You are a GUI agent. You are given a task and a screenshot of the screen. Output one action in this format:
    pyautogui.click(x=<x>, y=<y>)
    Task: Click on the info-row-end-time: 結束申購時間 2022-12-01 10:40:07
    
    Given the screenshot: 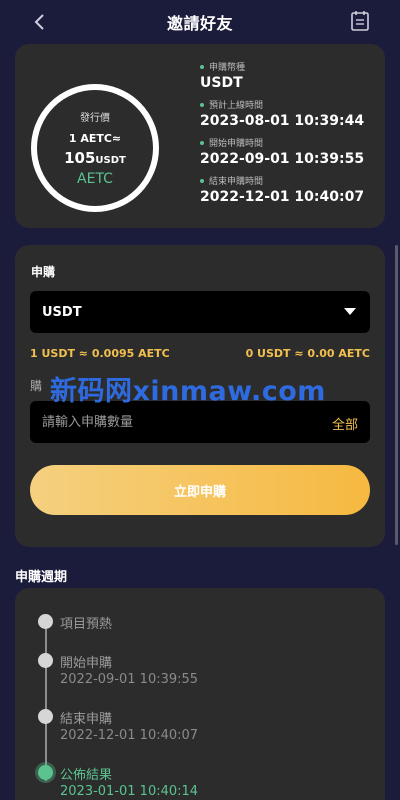 What is the action you would take?
    pyautogui.click(x=290, y=189)
    